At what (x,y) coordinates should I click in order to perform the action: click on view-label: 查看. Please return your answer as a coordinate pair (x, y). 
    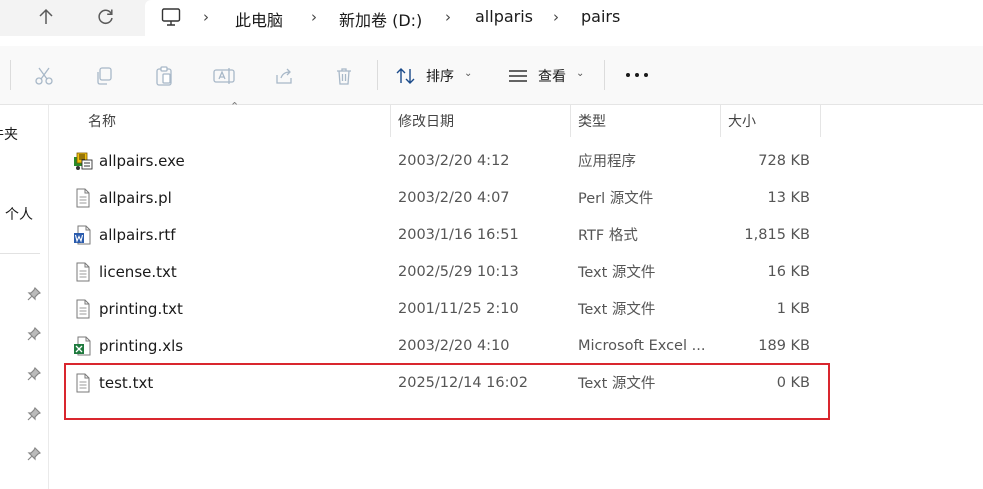
    Looking at the image, I should click on (552, 77).